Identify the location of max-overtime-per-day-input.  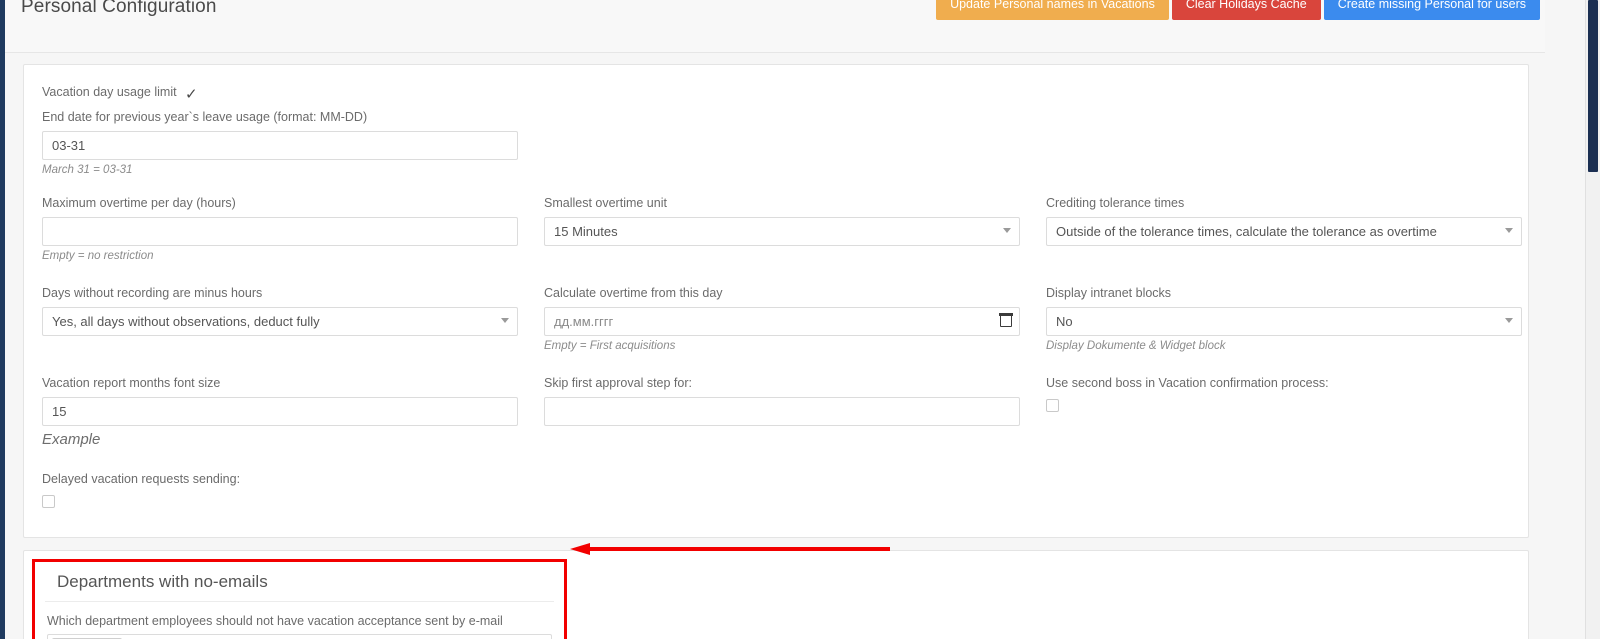
(280, 231).